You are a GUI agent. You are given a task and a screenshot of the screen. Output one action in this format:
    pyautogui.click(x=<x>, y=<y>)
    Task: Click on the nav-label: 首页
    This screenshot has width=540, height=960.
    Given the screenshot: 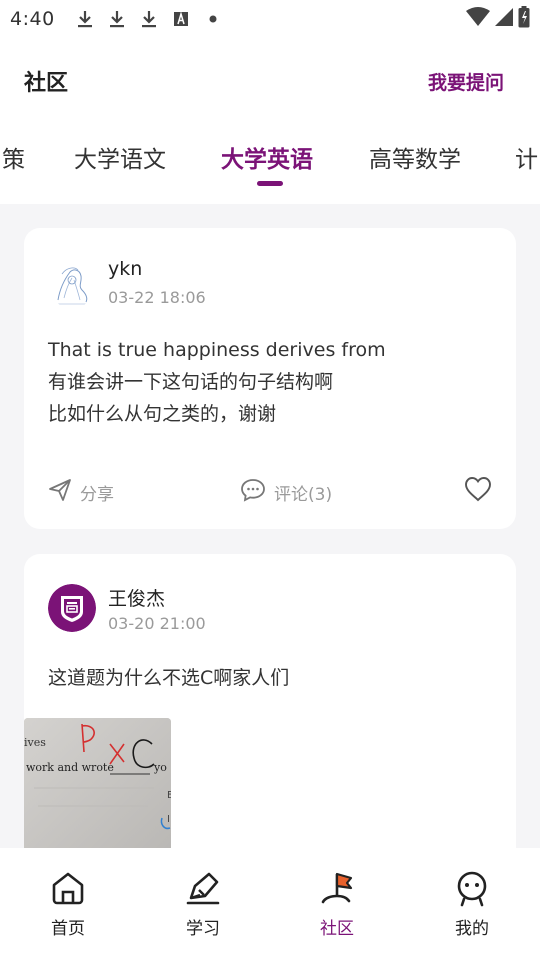 What is the action you would take?
    pyautogui.click(x=68, y=929)
    